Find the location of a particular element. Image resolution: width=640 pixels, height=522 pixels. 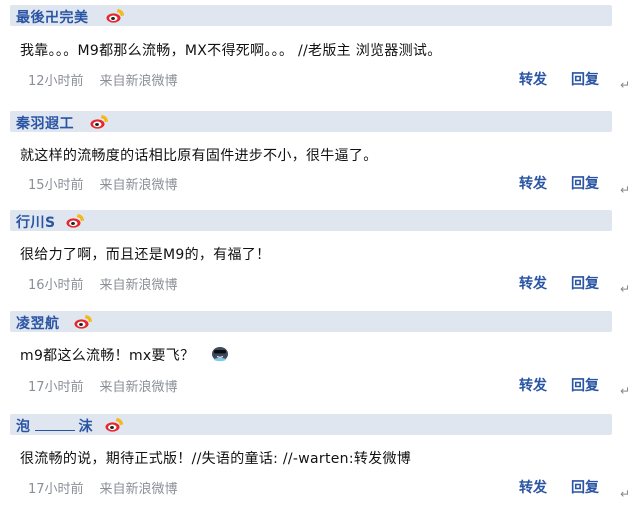

comment-header: 泡沫 is located at coordinates (311, 424).